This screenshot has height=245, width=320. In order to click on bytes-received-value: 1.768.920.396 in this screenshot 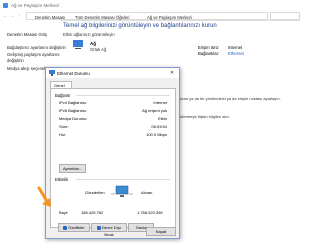, I will do `click(150, 212)`.